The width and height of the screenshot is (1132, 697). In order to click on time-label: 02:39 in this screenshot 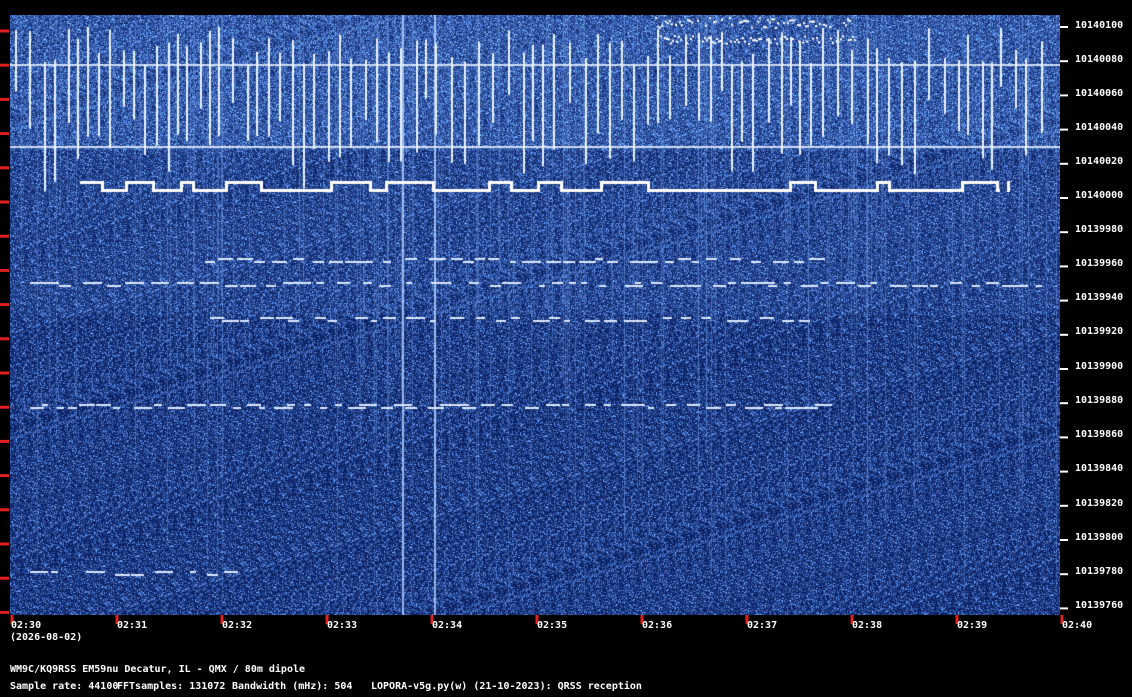, I will do `click(972, 625)`.